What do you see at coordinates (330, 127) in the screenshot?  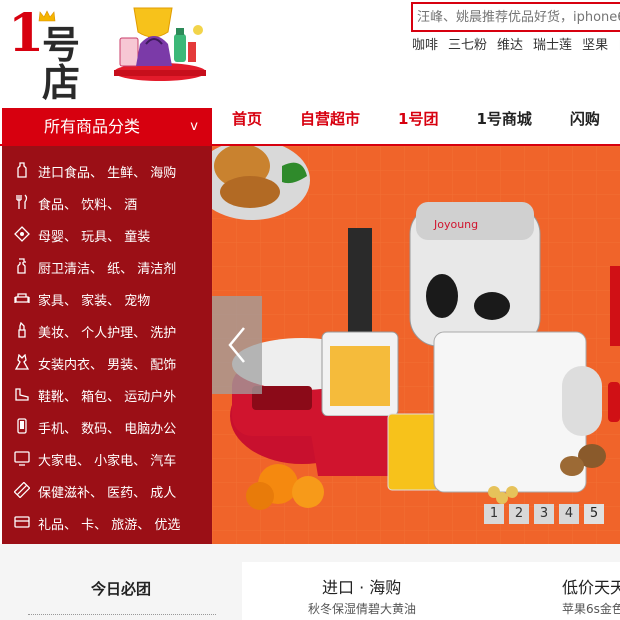 I see `nav-link-supermarket: 自营超市` at bounding box center [330, 127].